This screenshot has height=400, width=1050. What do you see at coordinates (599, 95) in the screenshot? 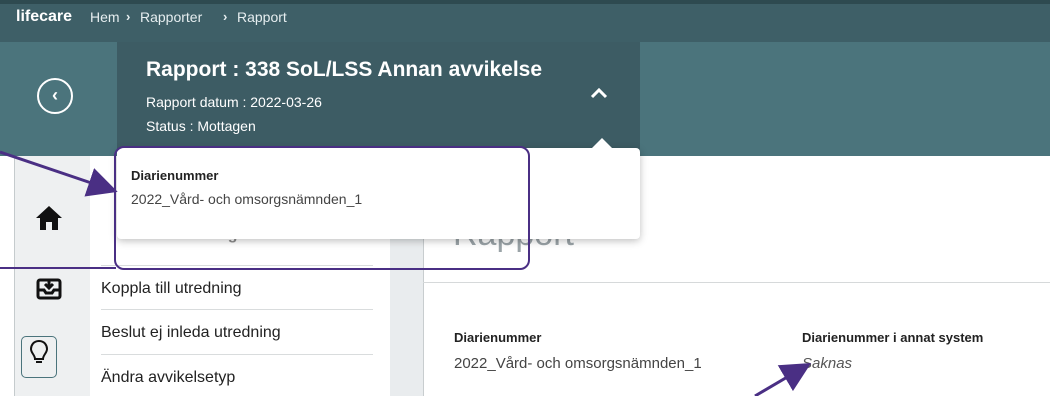
I see `chevron-up-icon` at bounding box center [599, 95].